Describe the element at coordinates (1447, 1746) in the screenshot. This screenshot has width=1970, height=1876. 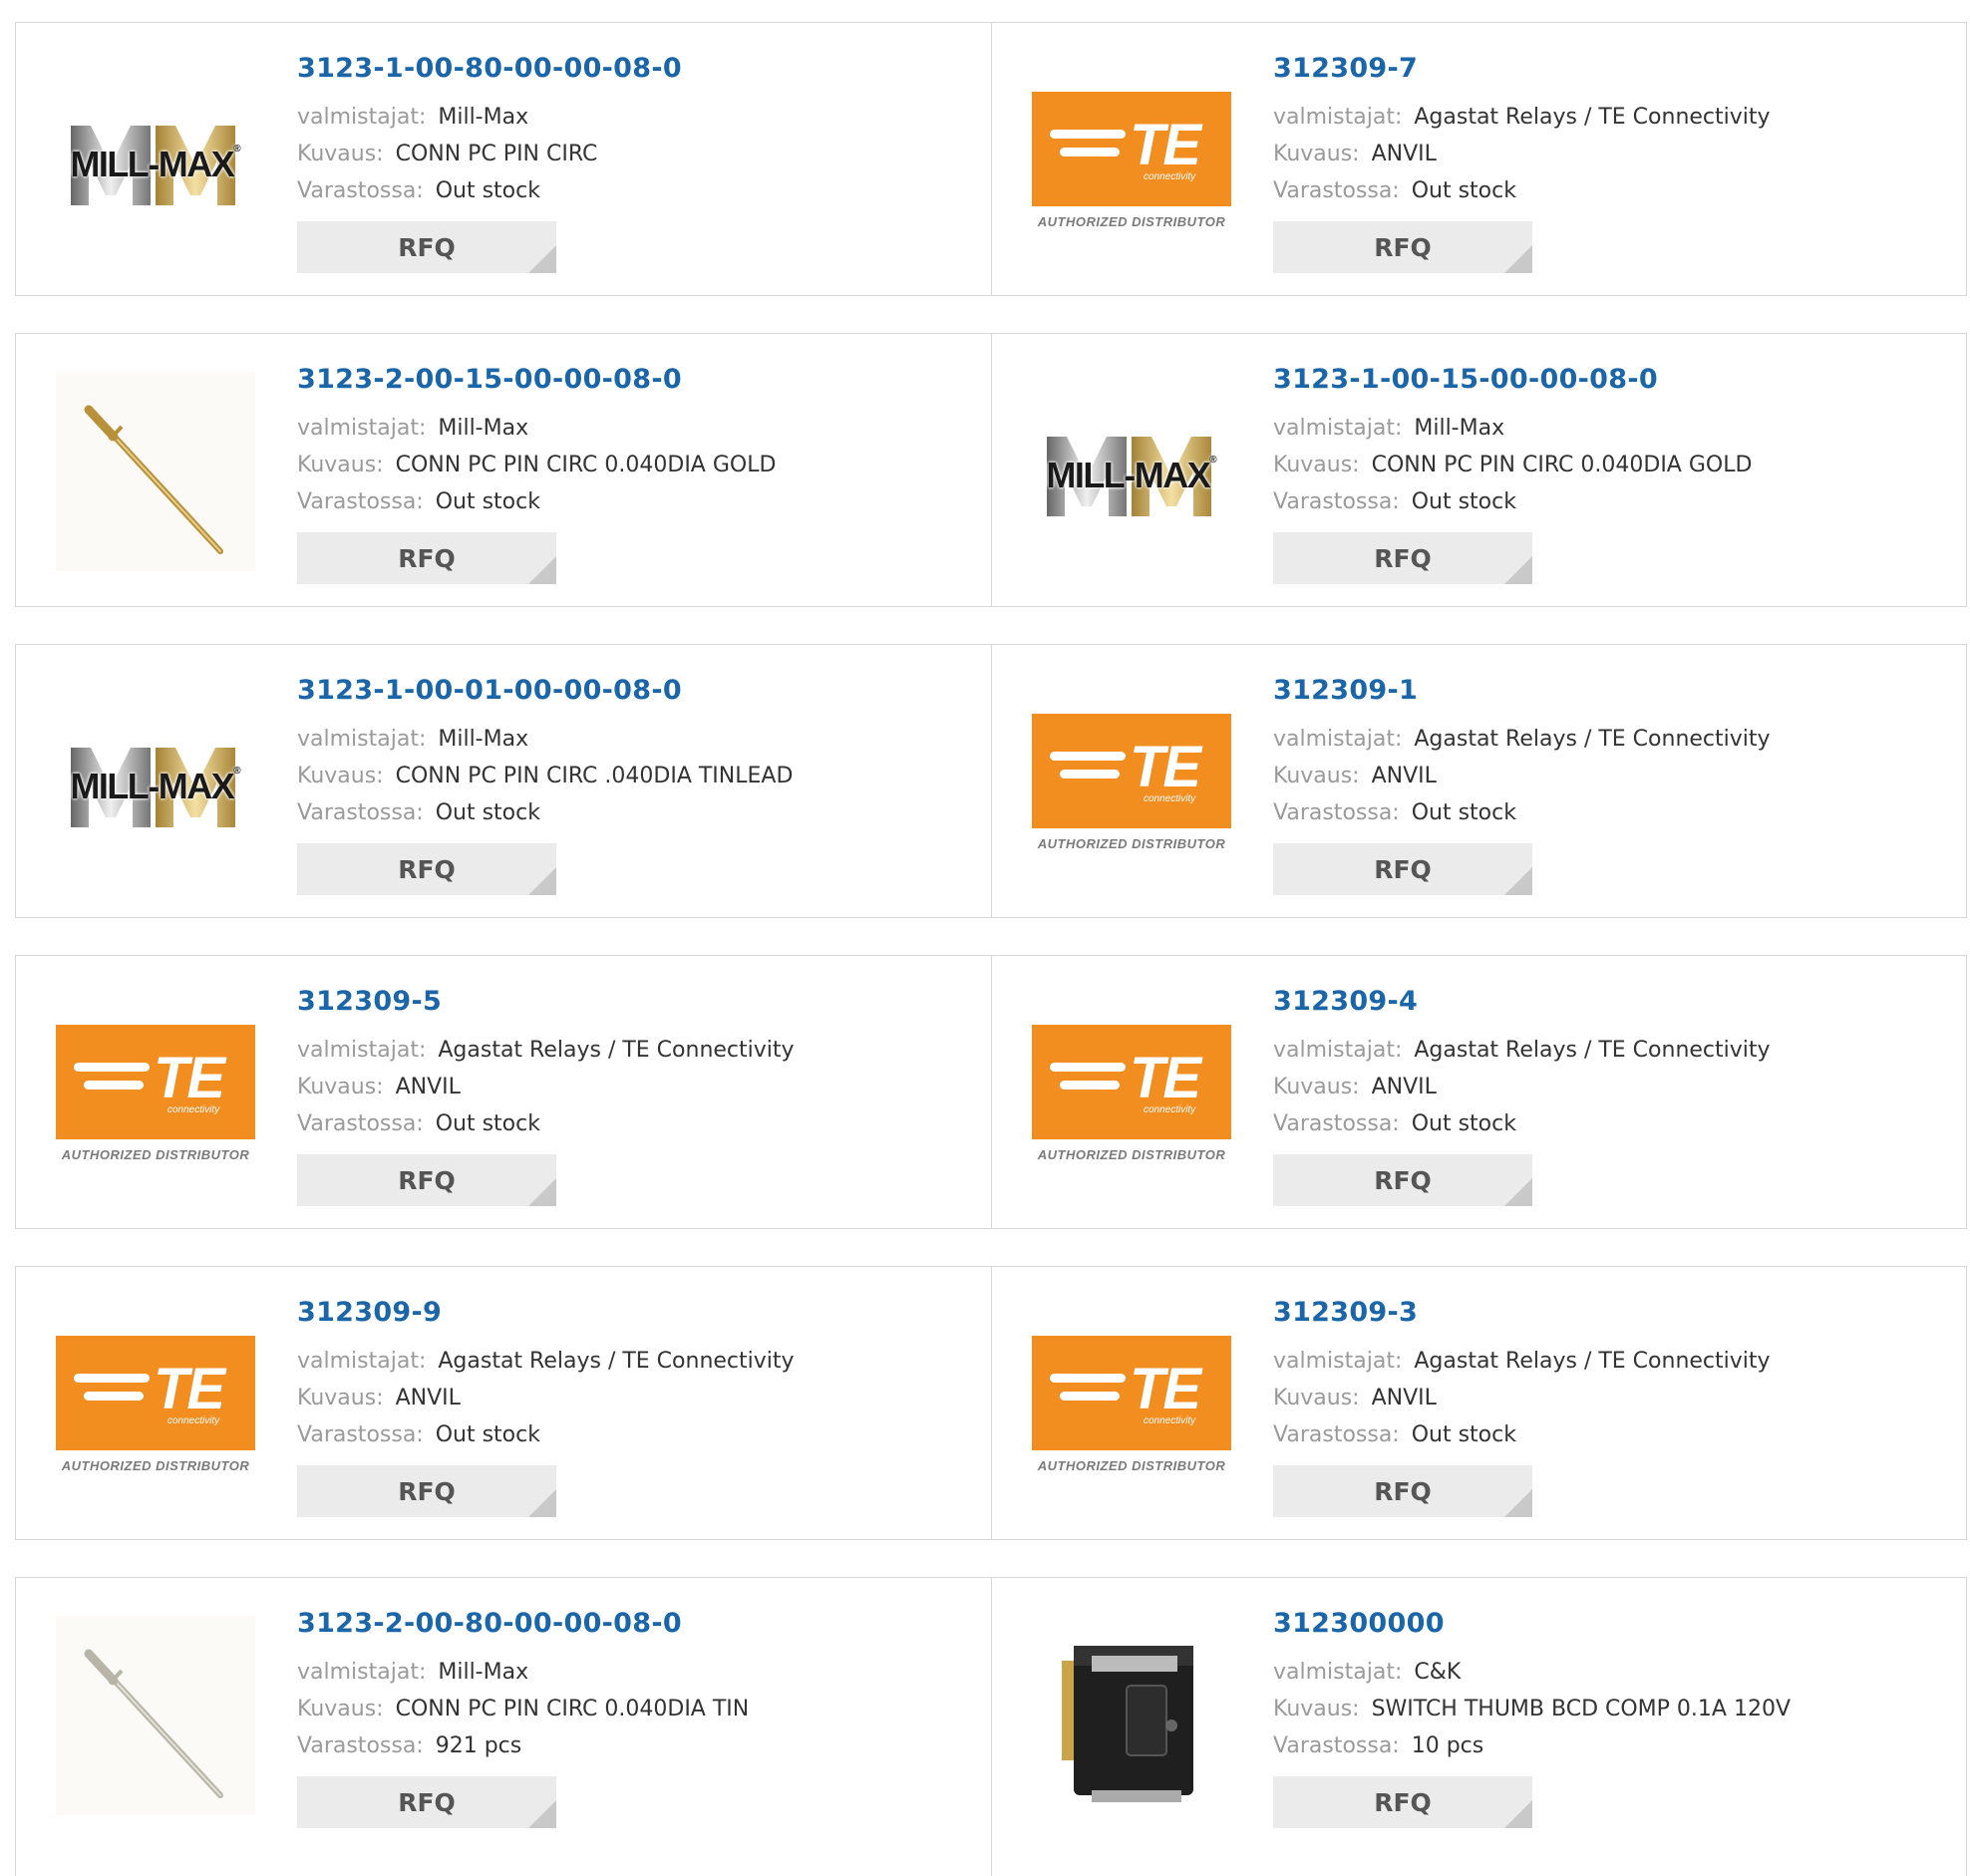
I see `stock-value: 10 pcs` at that location.